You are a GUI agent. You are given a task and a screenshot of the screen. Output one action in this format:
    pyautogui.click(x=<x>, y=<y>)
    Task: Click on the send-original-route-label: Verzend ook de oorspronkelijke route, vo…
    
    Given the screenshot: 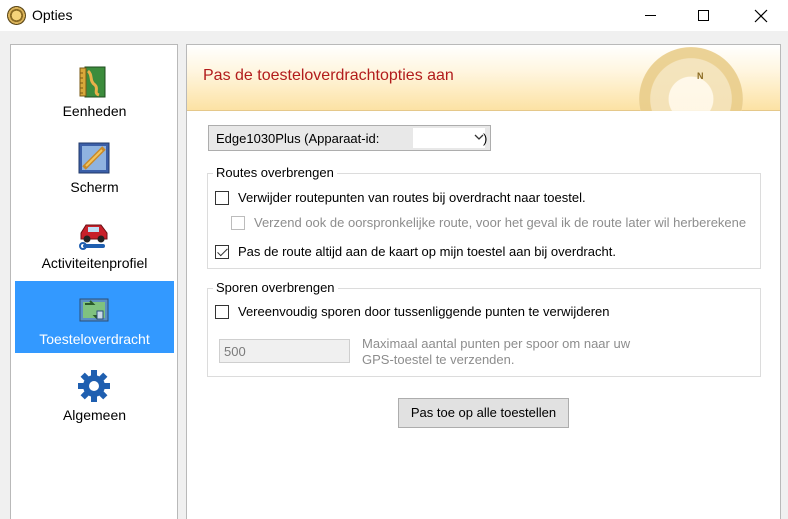 What is the action you would take?
    pyautogui.click(x=500, y=222)
    